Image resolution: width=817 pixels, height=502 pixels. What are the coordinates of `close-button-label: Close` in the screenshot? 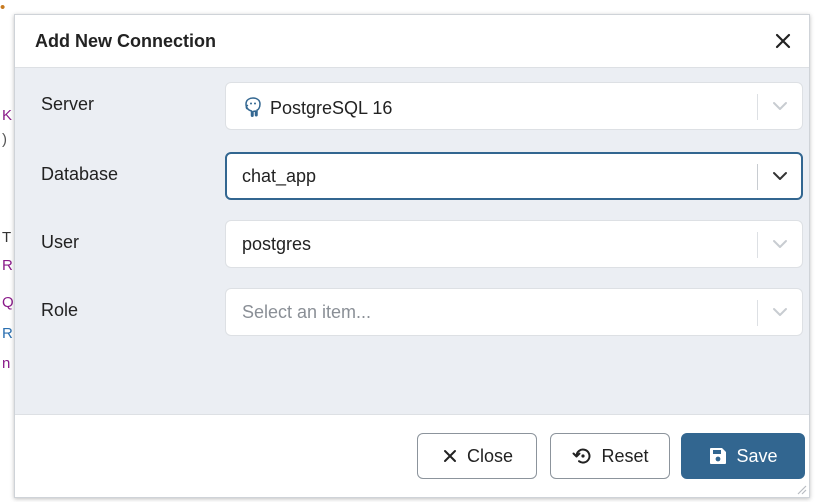 It's located at (490, 455).